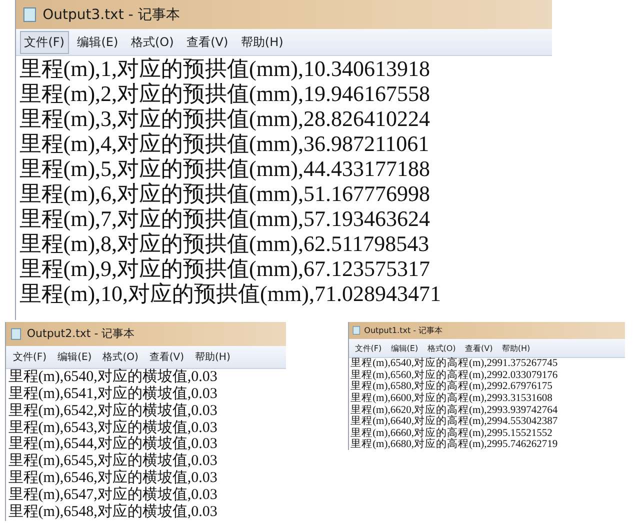 The image size is (637, 523). What do you see at coordinates (225, 219) in the screenshot?
I see `text-line: 里程(m),7,对应的预拱值(mm),57.193463624` at bounding box center [225, 219].